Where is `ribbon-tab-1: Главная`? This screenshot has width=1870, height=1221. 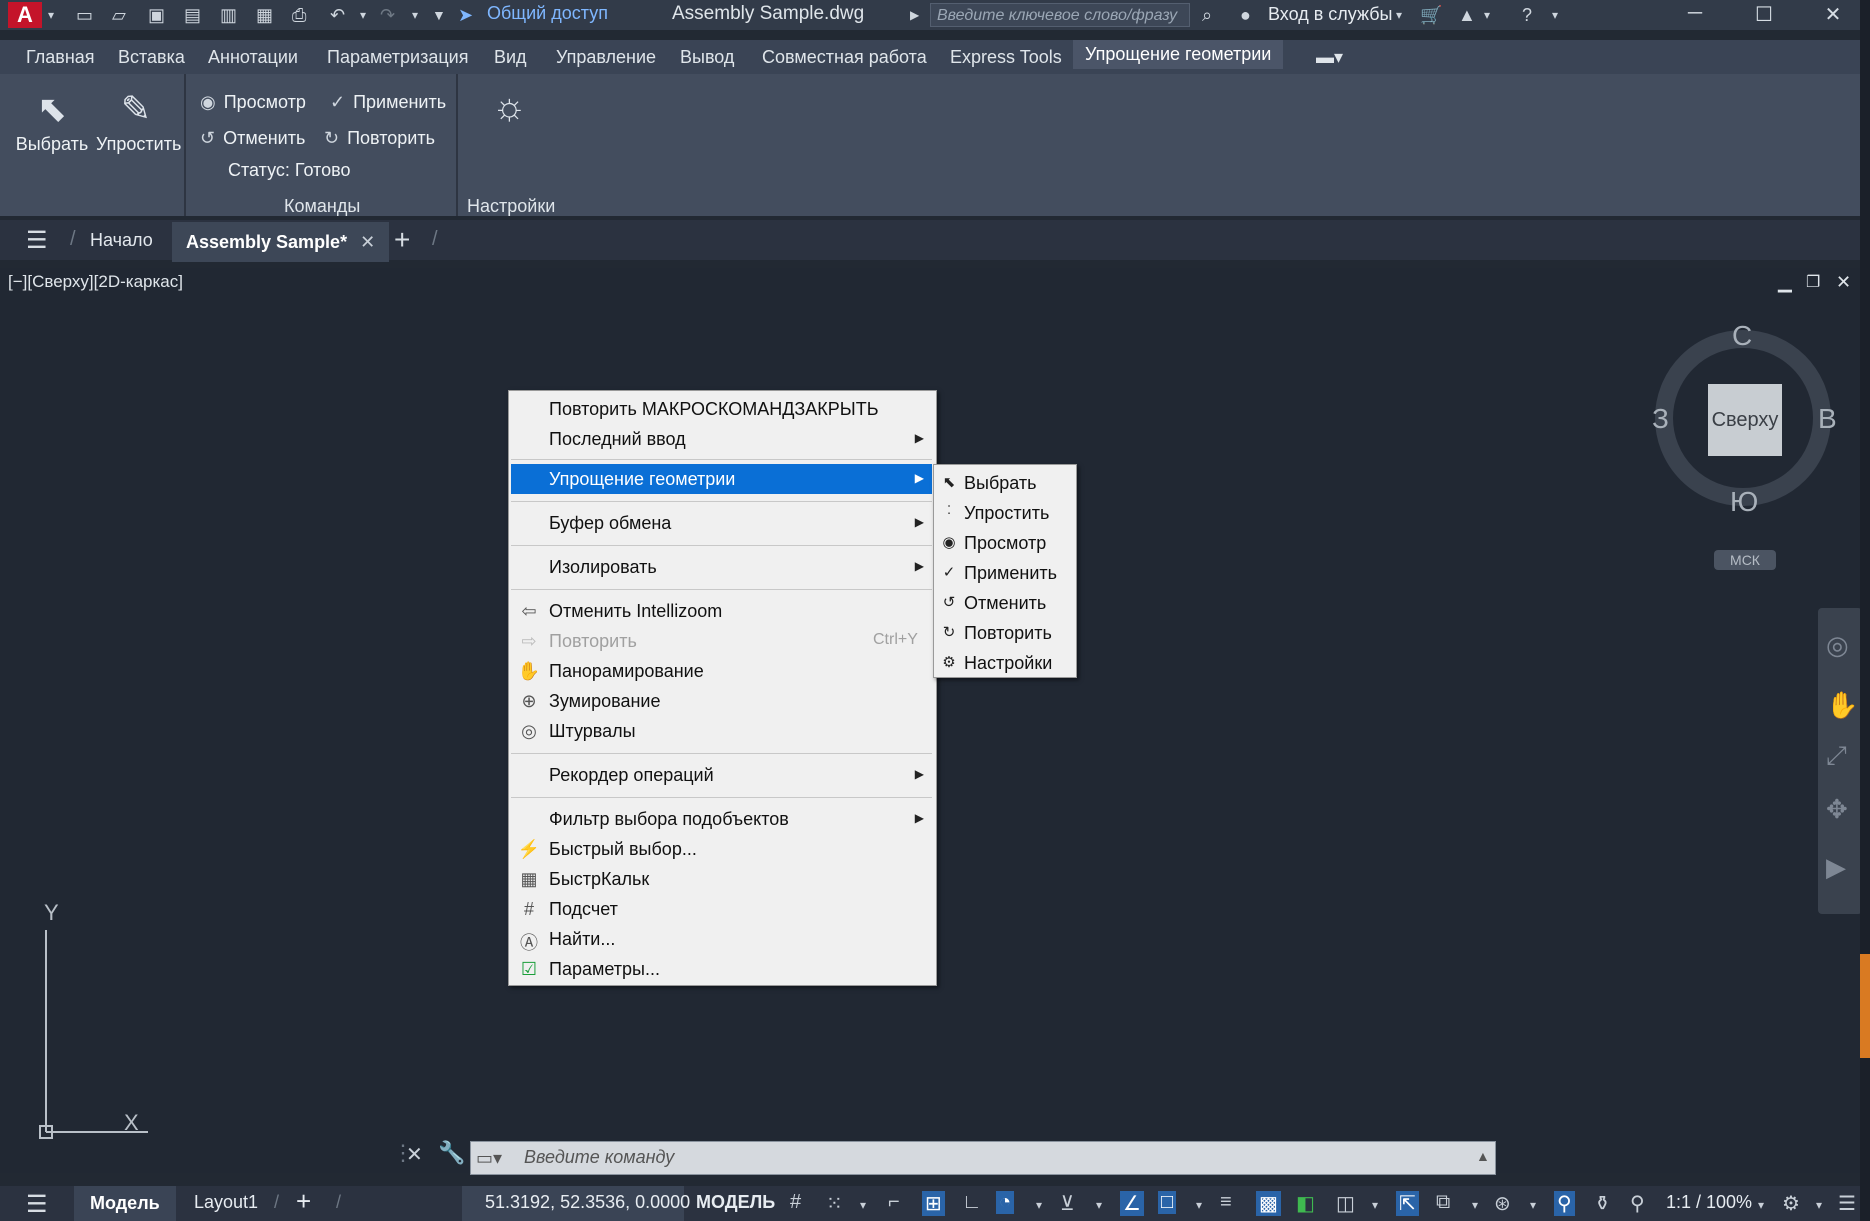
ribbon-tab-1: Главная is located at coordinates (60, 57).